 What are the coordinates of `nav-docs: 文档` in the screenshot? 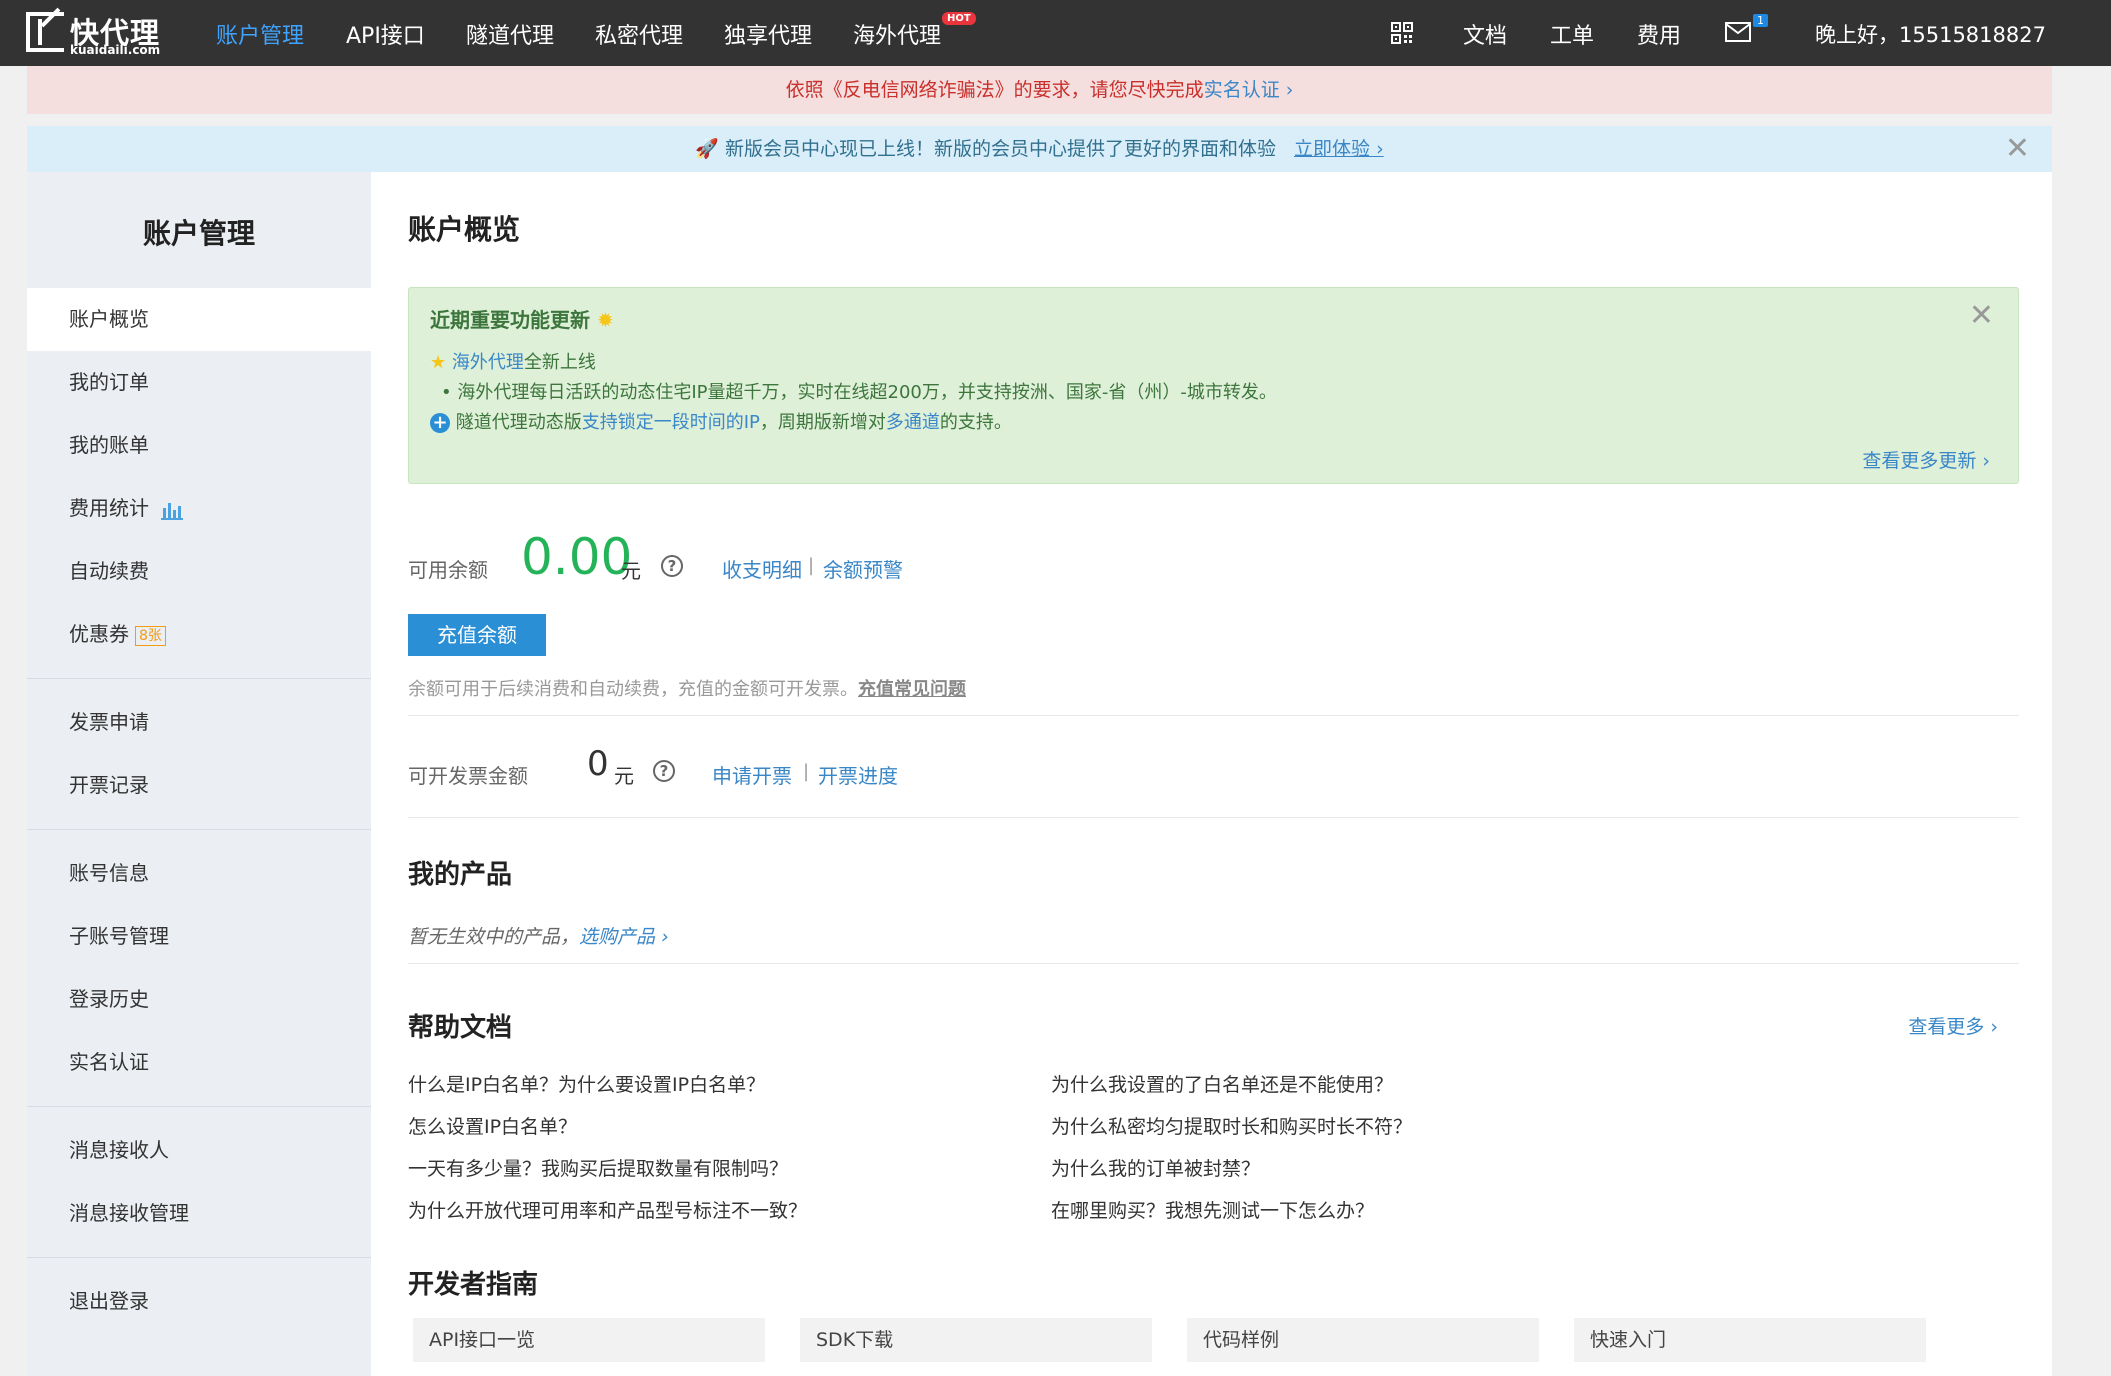 It's located at (1485, 34).